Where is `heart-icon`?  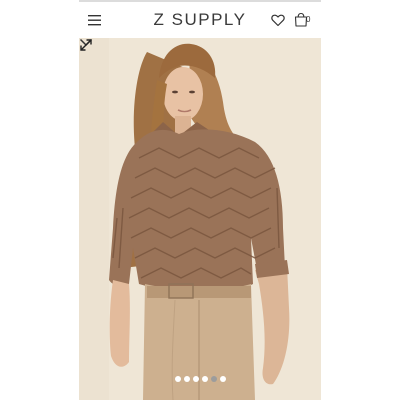 heart-icon is located at coordinates (278, 20).